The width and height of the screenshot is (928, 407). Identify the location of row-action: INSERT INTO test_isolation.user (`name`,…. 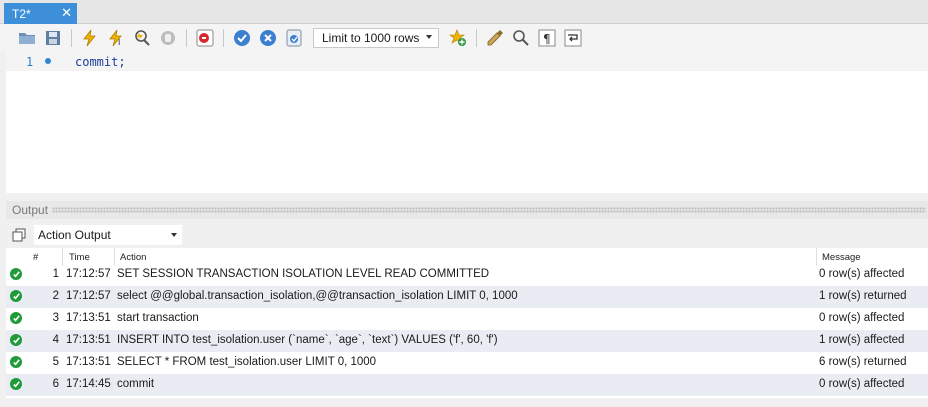
(307, 340).